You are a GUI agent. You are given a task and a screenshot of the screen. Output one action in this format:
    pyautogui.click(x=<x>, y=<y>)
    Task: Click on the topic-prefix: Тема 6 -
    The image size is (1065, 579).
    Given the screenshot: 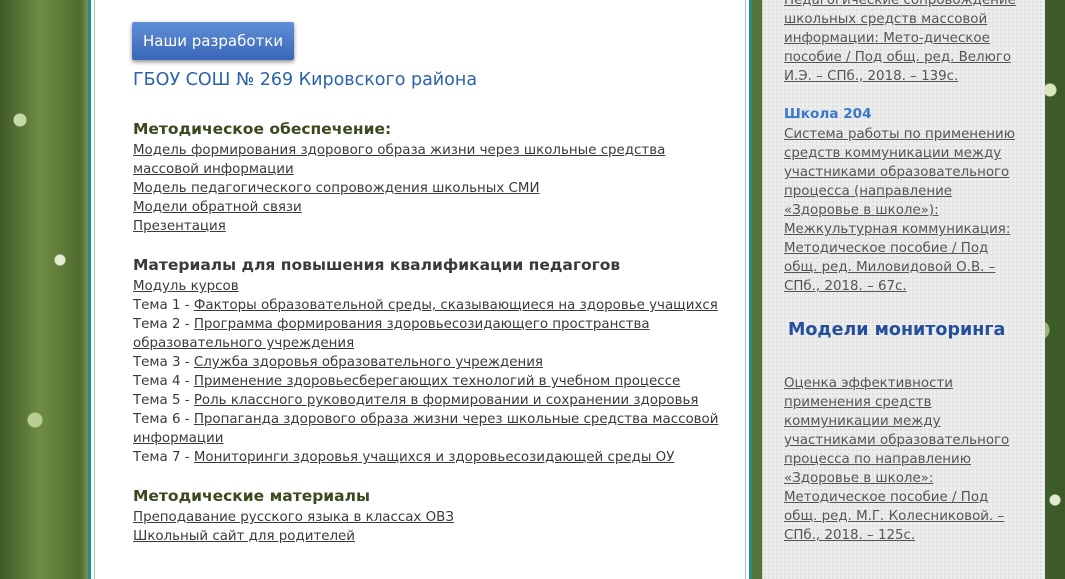 What is the action you would take?
    pyautogui.click(x=163, y=419)
    